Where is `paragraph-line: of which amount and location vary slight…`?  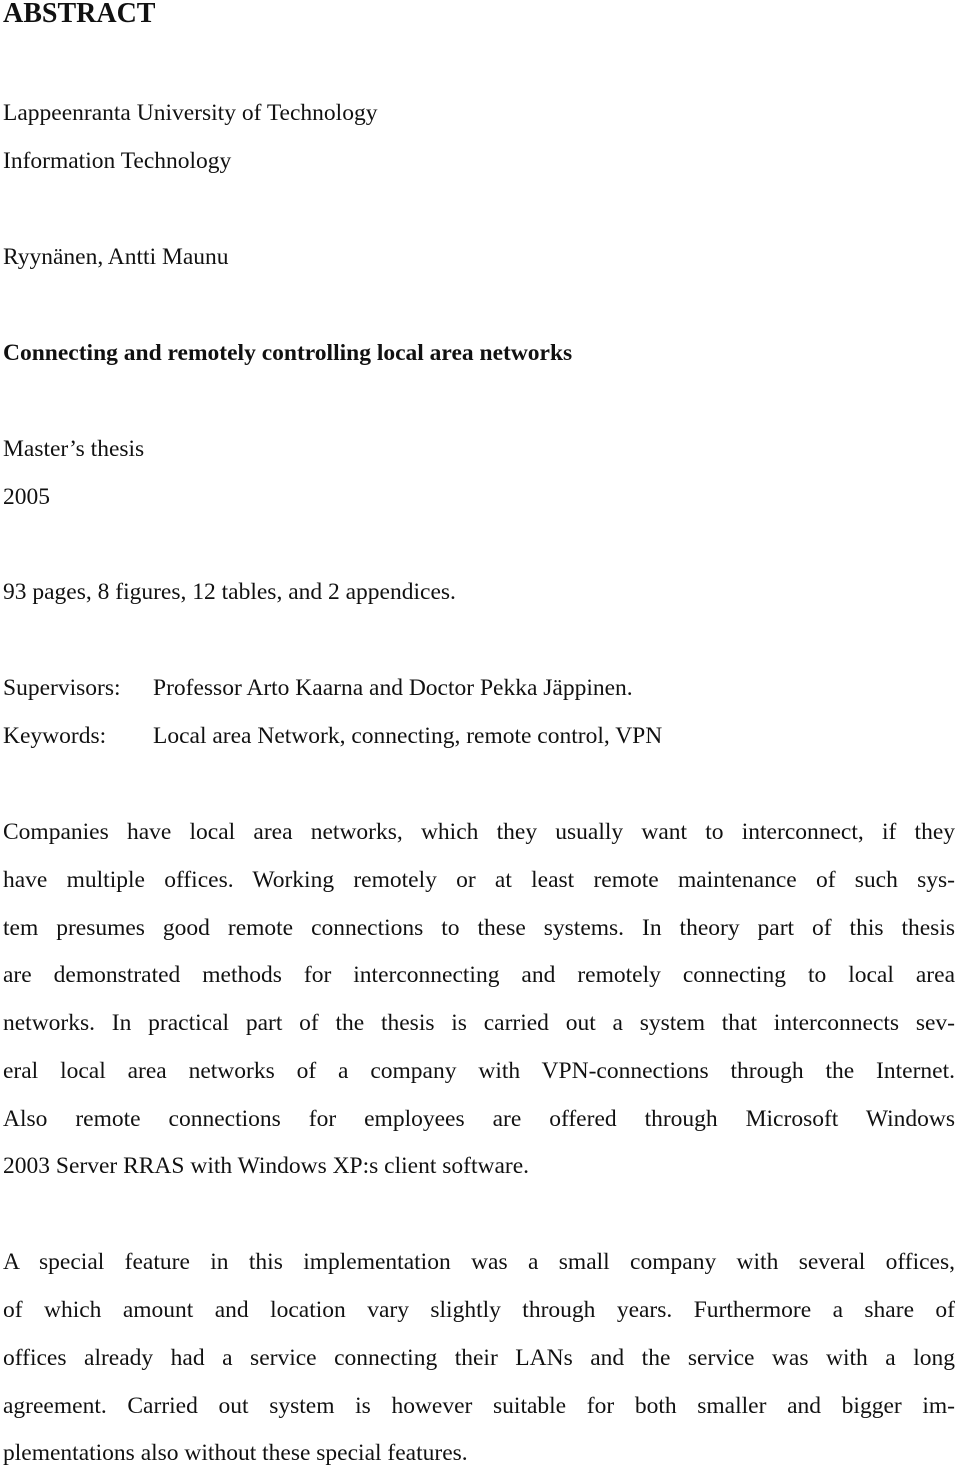
paragraph-line: of which amount and location vary slight… is located at coordinates (479, 1310).